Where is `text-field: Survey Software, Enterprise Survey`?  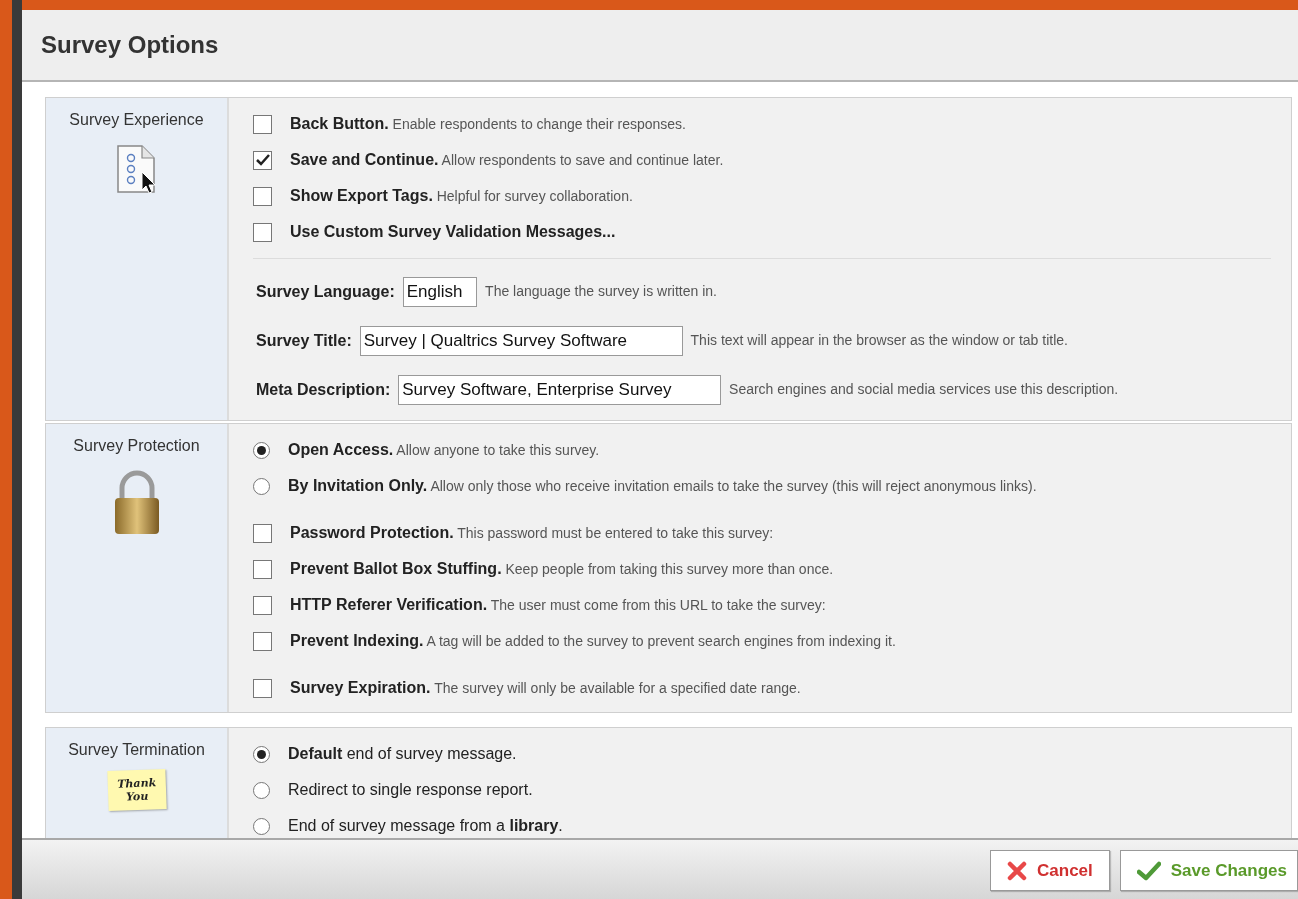 text-field: Survey Software, Enterprise Survey is located at coordinates (560, 389).